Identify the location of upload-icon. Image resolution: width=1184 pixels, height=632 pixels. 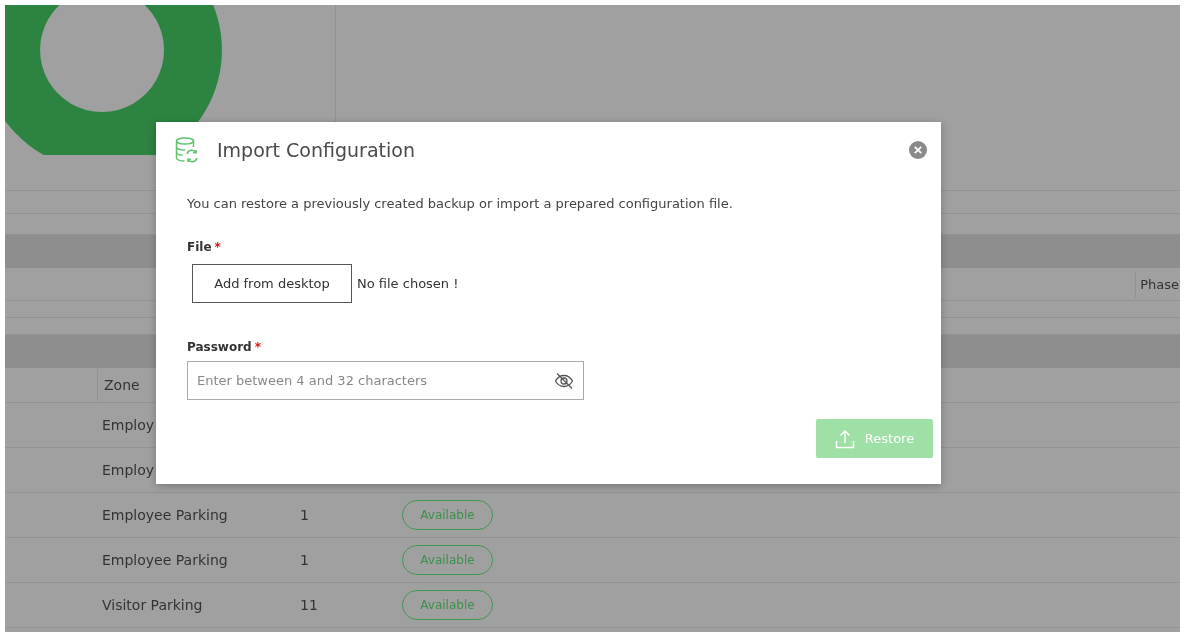
(844, 438).